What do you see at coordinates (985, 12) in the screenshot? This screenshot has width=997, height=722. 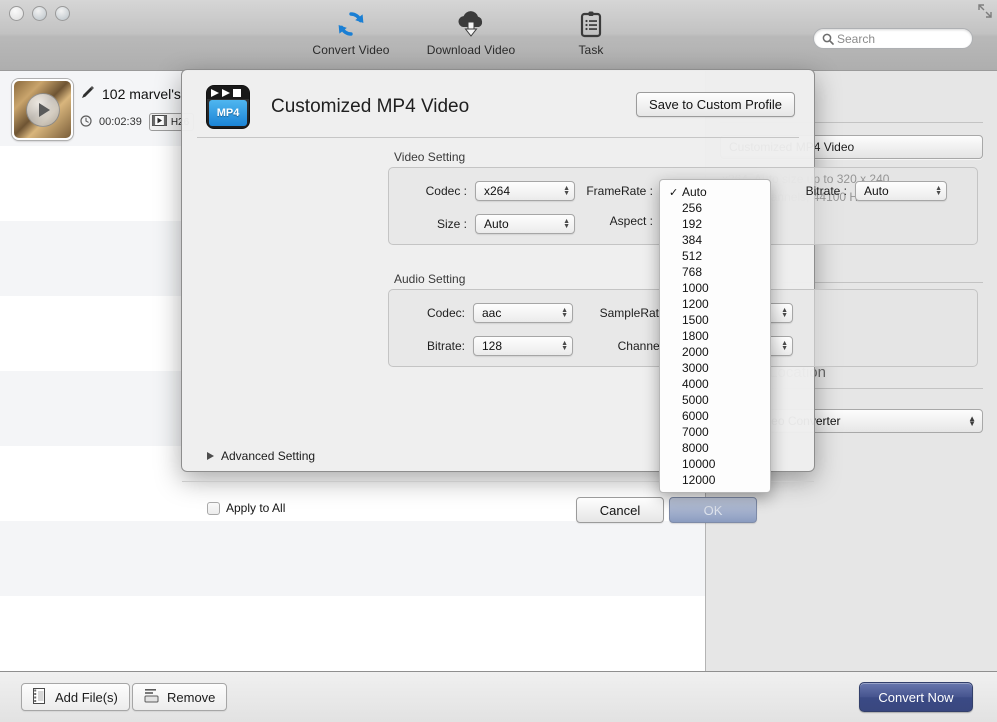 I see `fullscreen-icon` at bounding box center [985, 12].